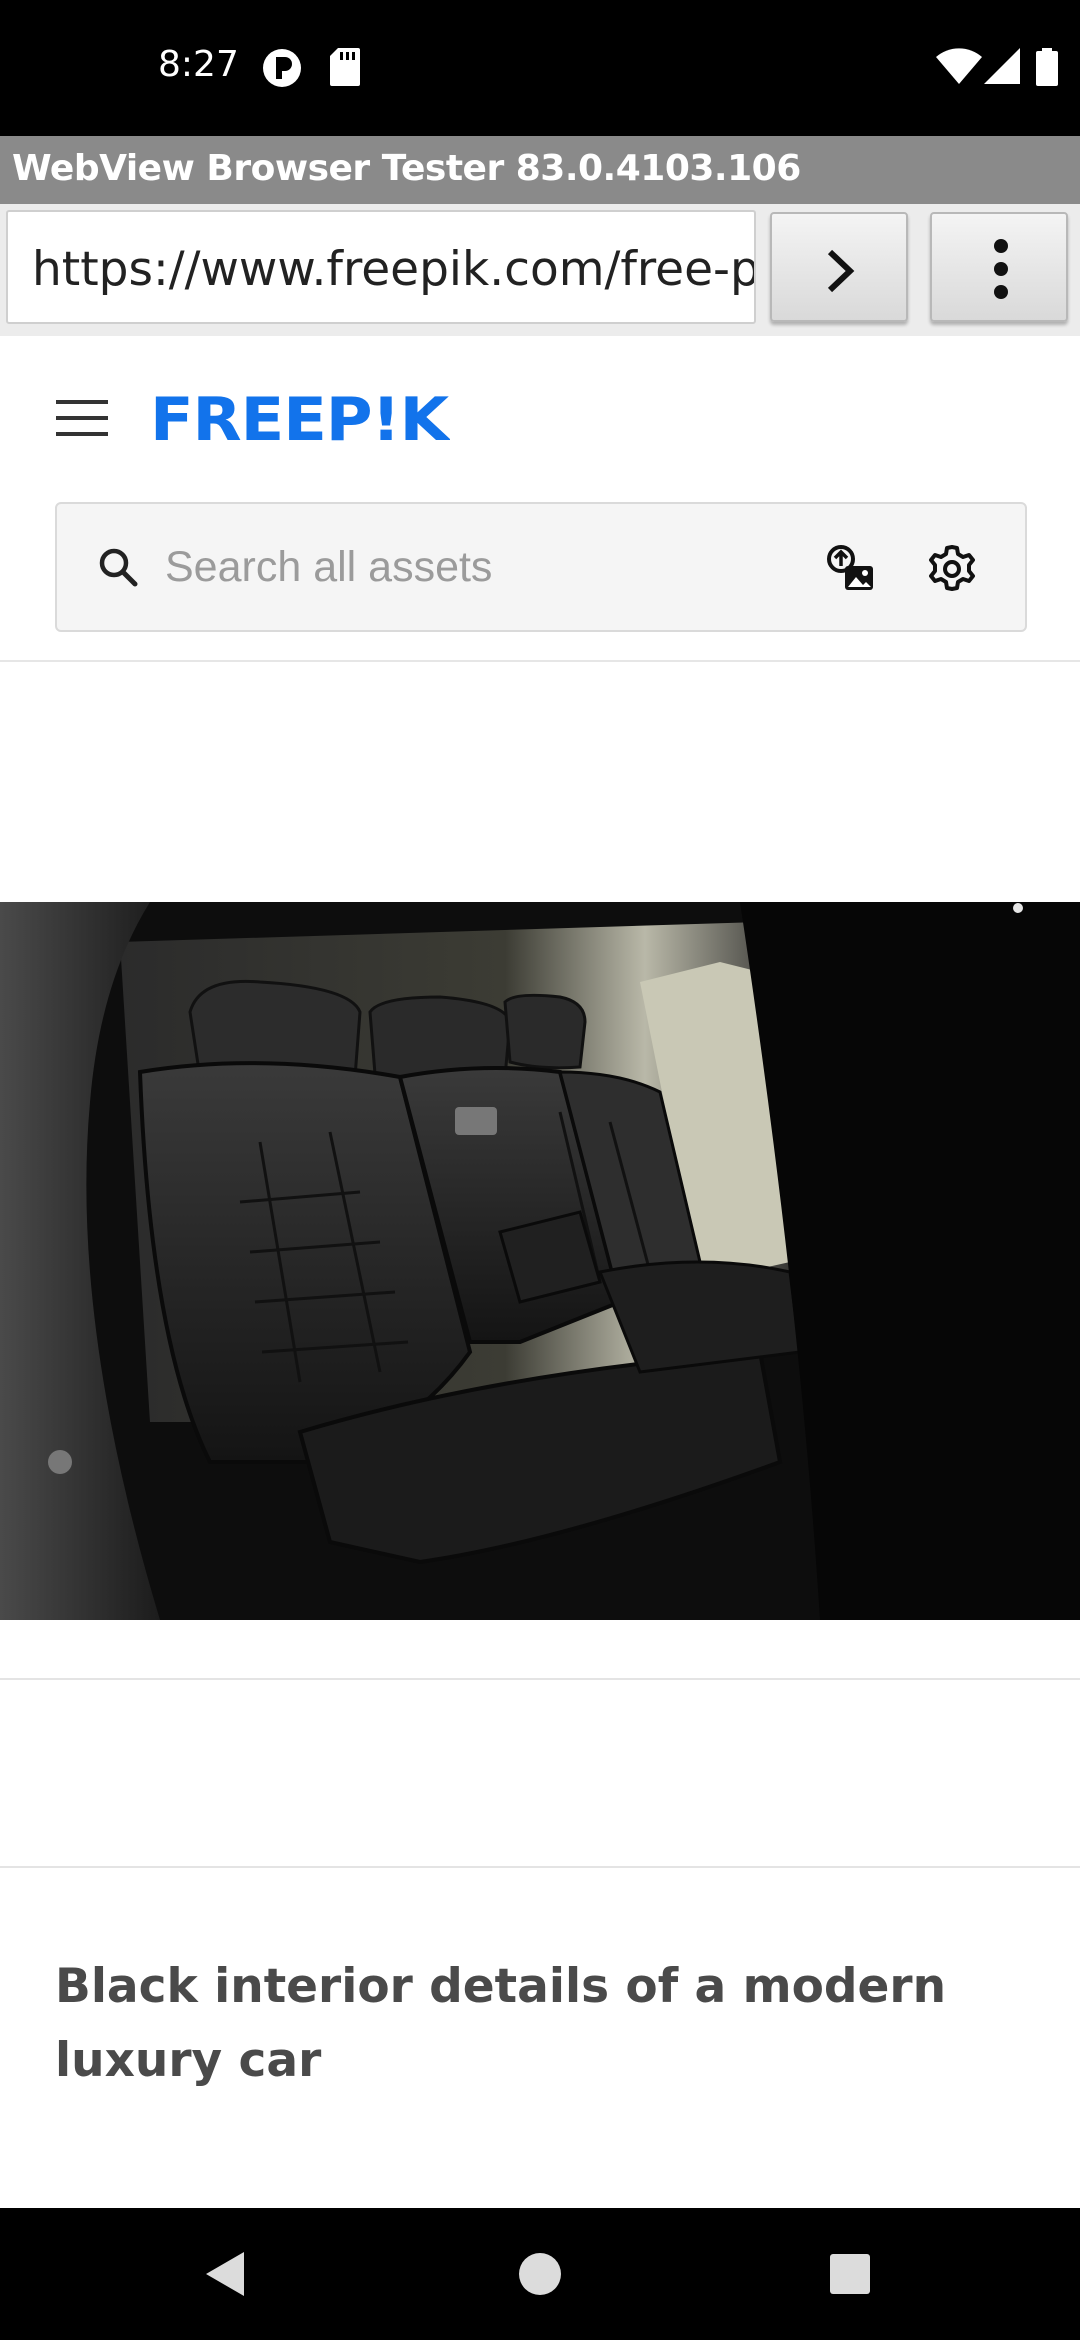  I want to click on freepik-logo: FREEP!K, so click(300, 418).